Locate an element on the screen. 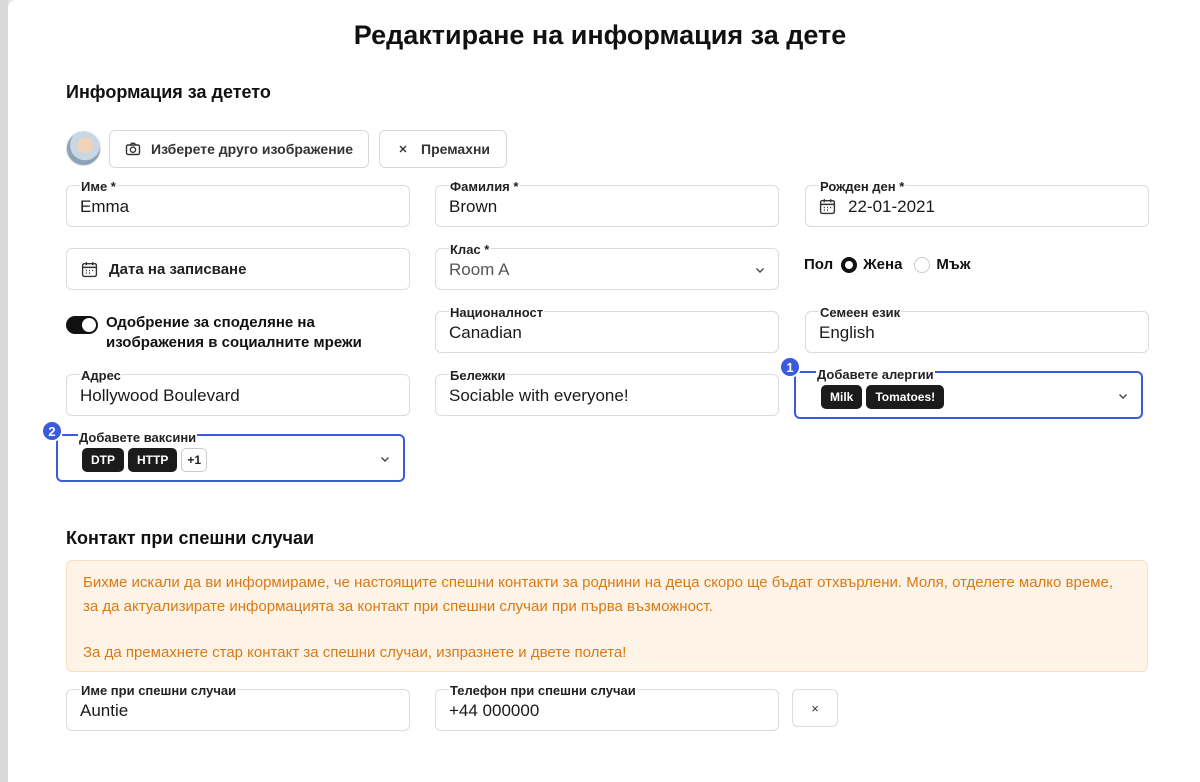 This screenshot has width=1200, height=782. gender-option-male: Мъж is located at coordinates (953, 264).